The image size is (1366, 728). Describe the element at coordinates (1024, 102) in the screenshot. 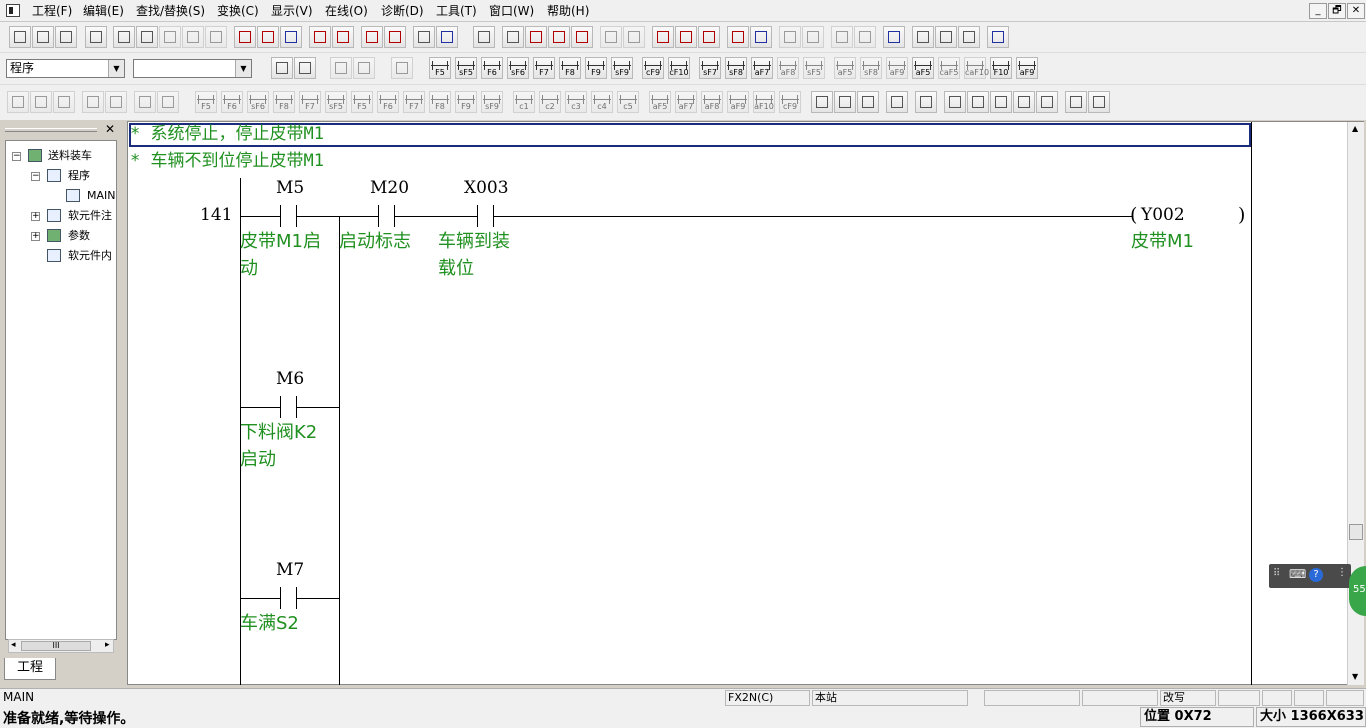

I see `bar-chart-icon` at that location.